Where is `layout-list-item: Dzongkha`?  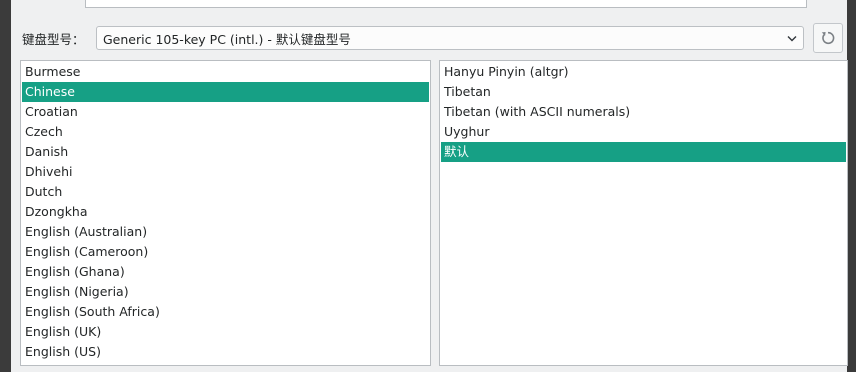 layout-list-item: Dzongkha is located at coordinates (225, 212).